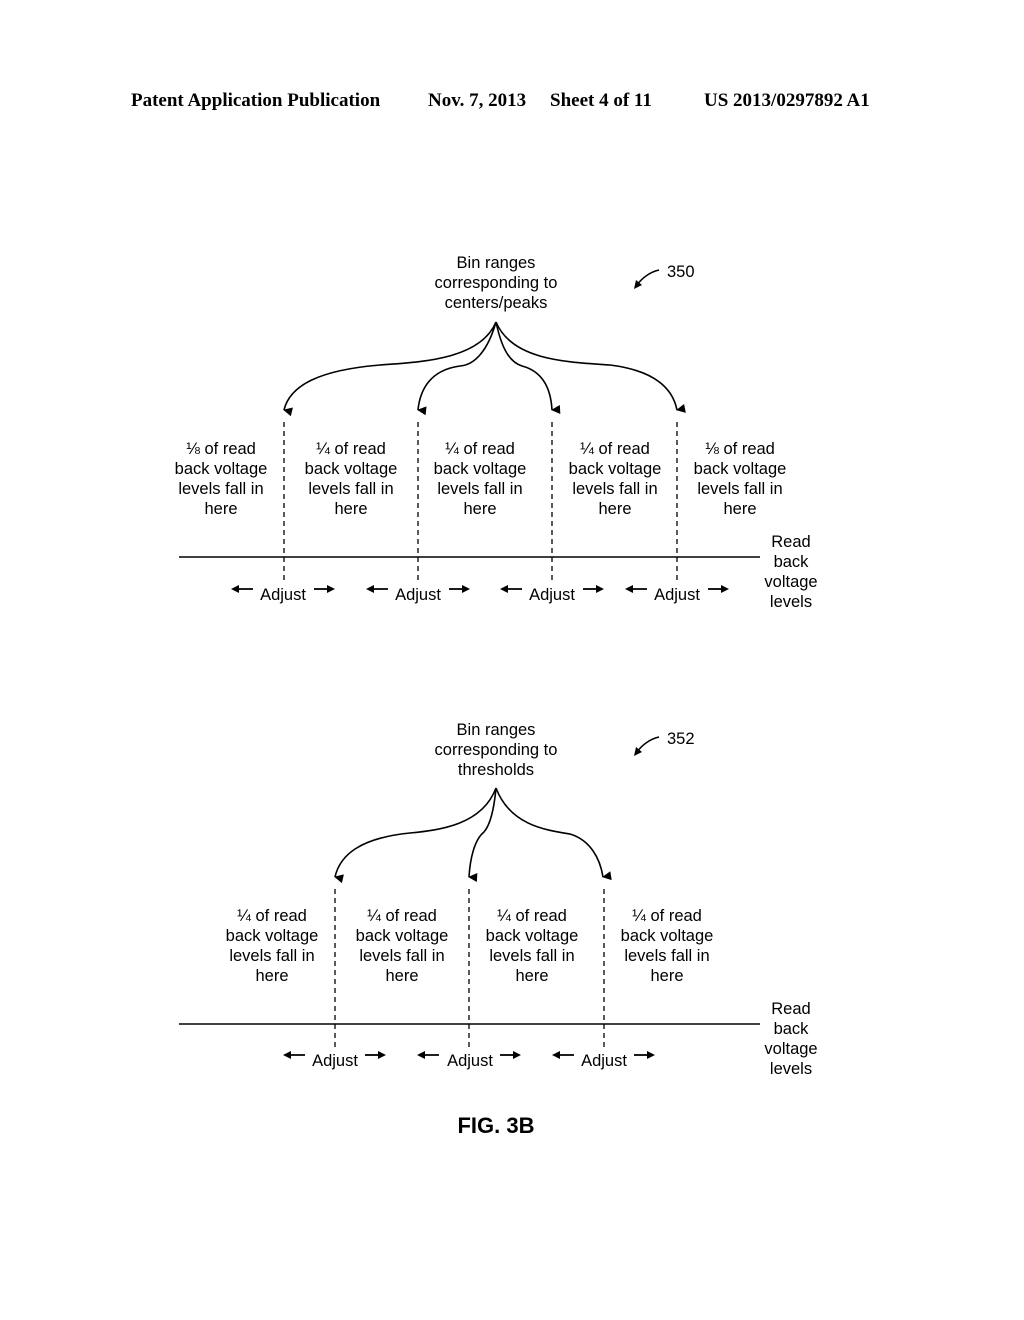 This screenshot has height=1320, width=1024. What do you see at coordinates (681, 739) in the screenshot?
I see `ref-number-352: 352` at bounding box center [681, 739].